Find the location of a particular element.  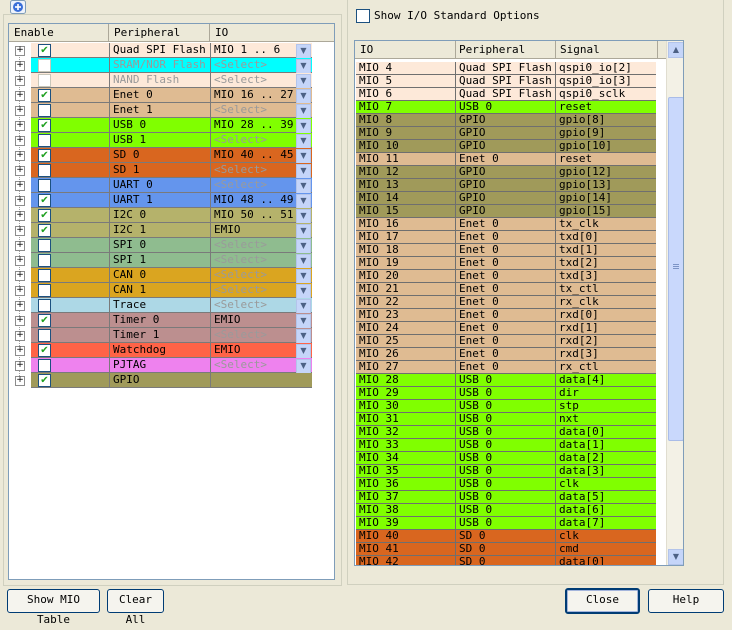

mio-row: MIO 24 Enet 0 rxd[1] is located at coordinates (506, 328).